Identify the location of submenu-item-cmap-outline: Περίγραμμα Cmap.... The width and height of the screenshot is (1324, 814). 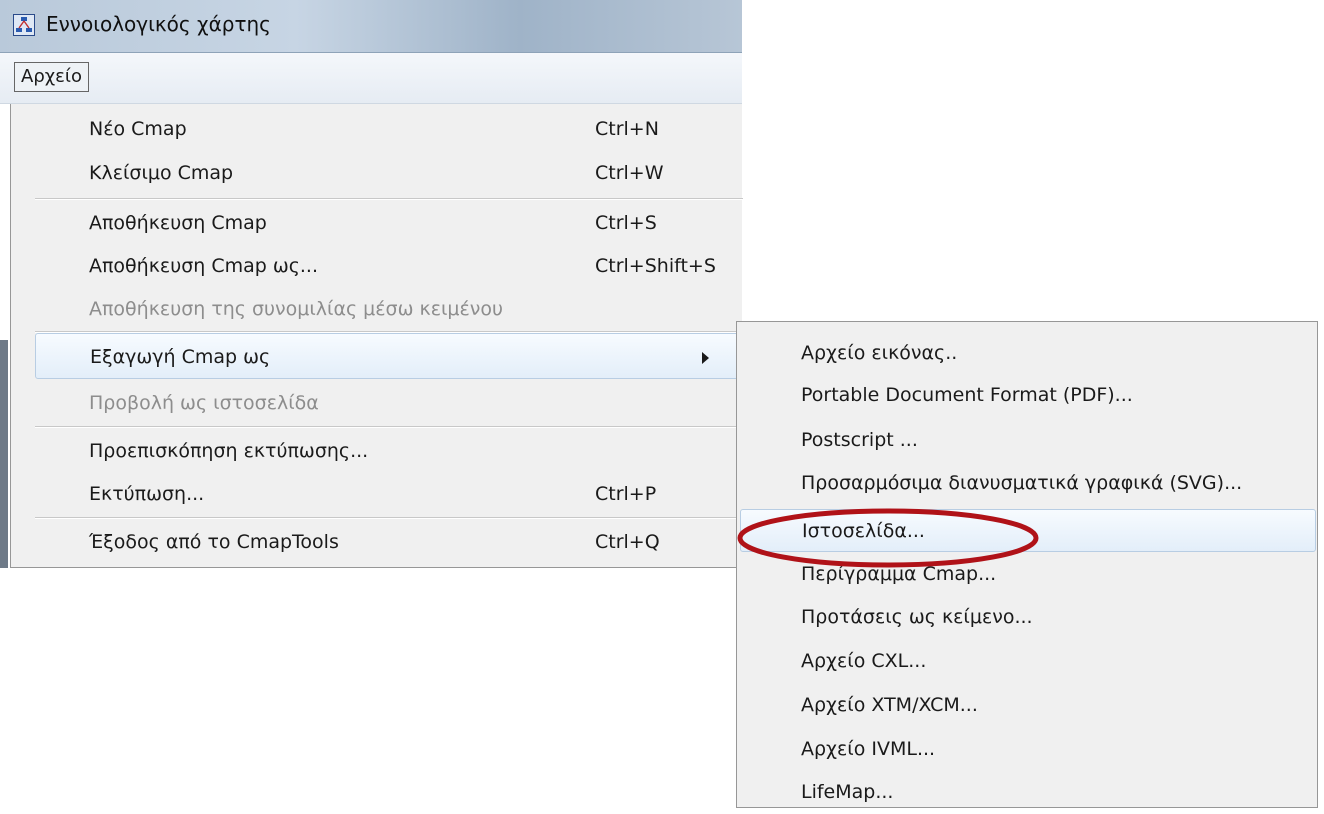
(1027, 574).